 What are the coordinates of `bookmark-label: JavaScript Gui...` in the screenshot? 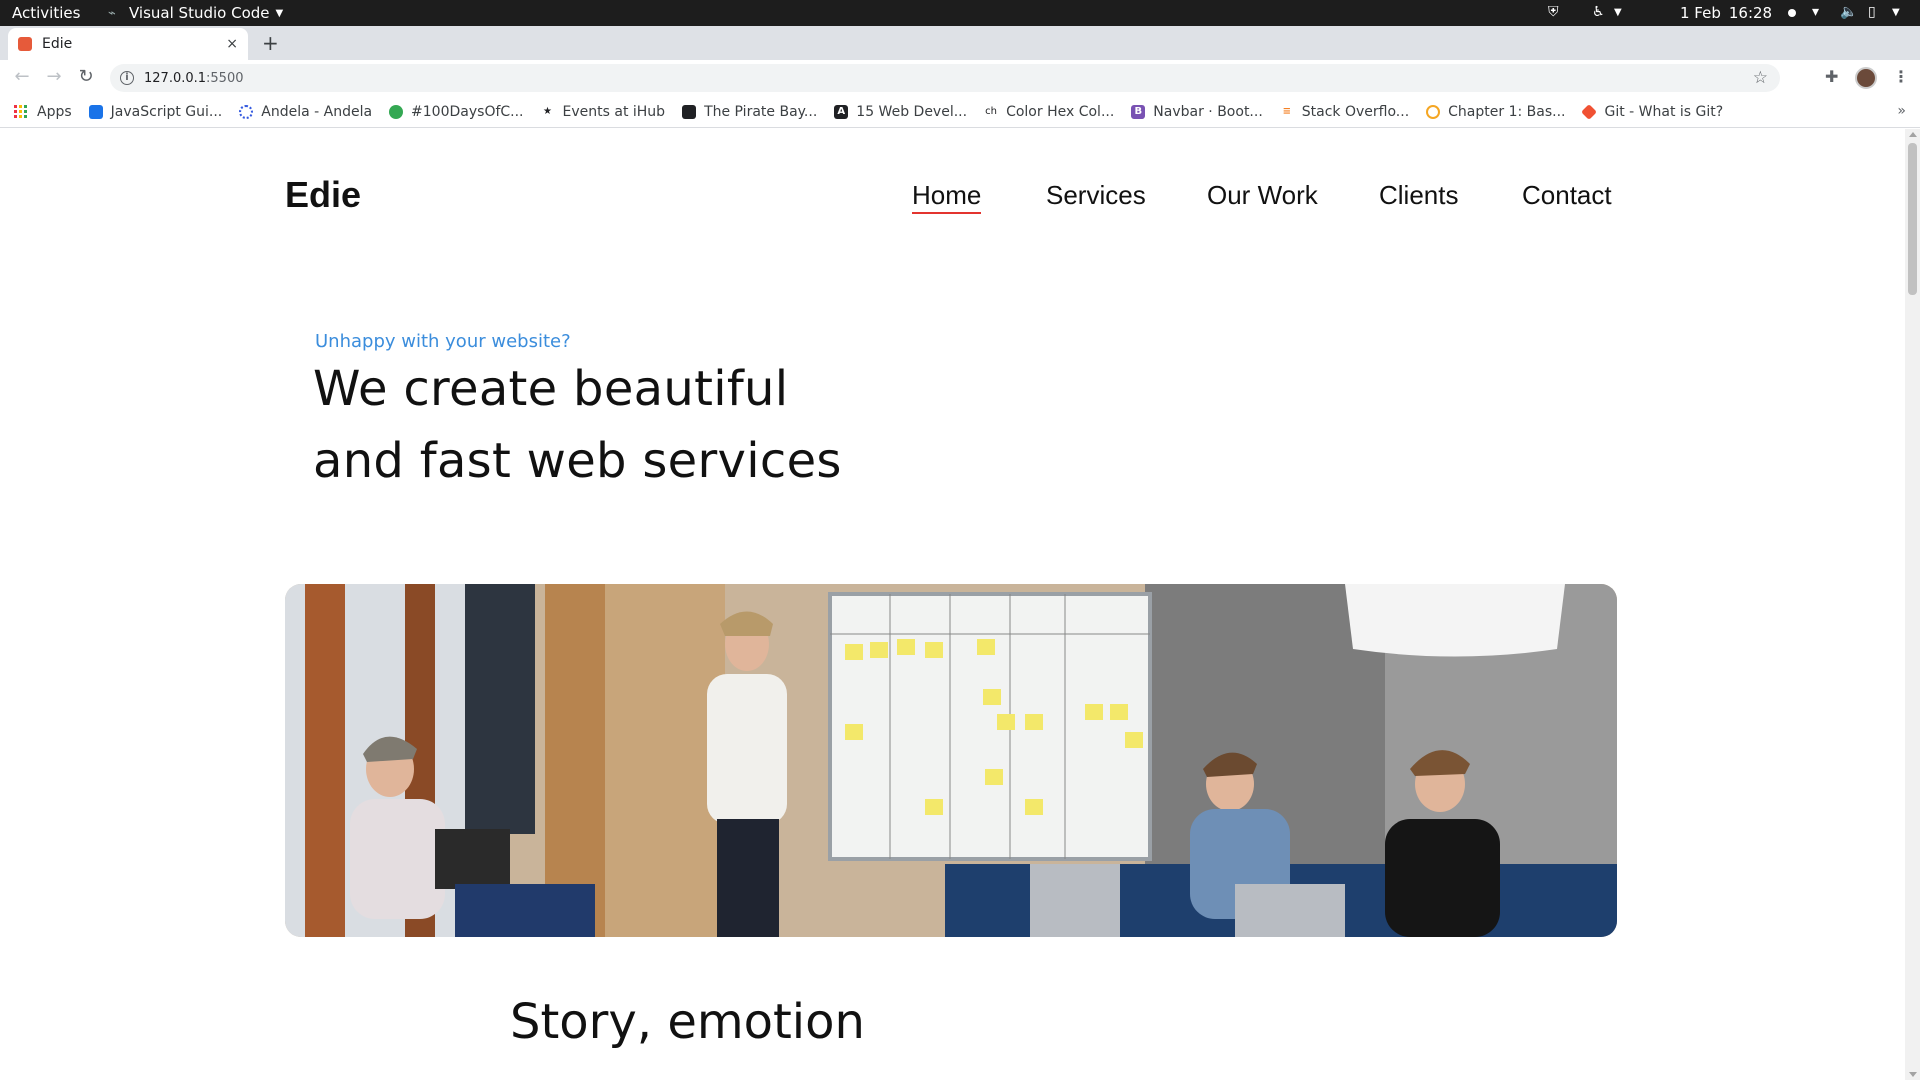 It's located at (166, 111).